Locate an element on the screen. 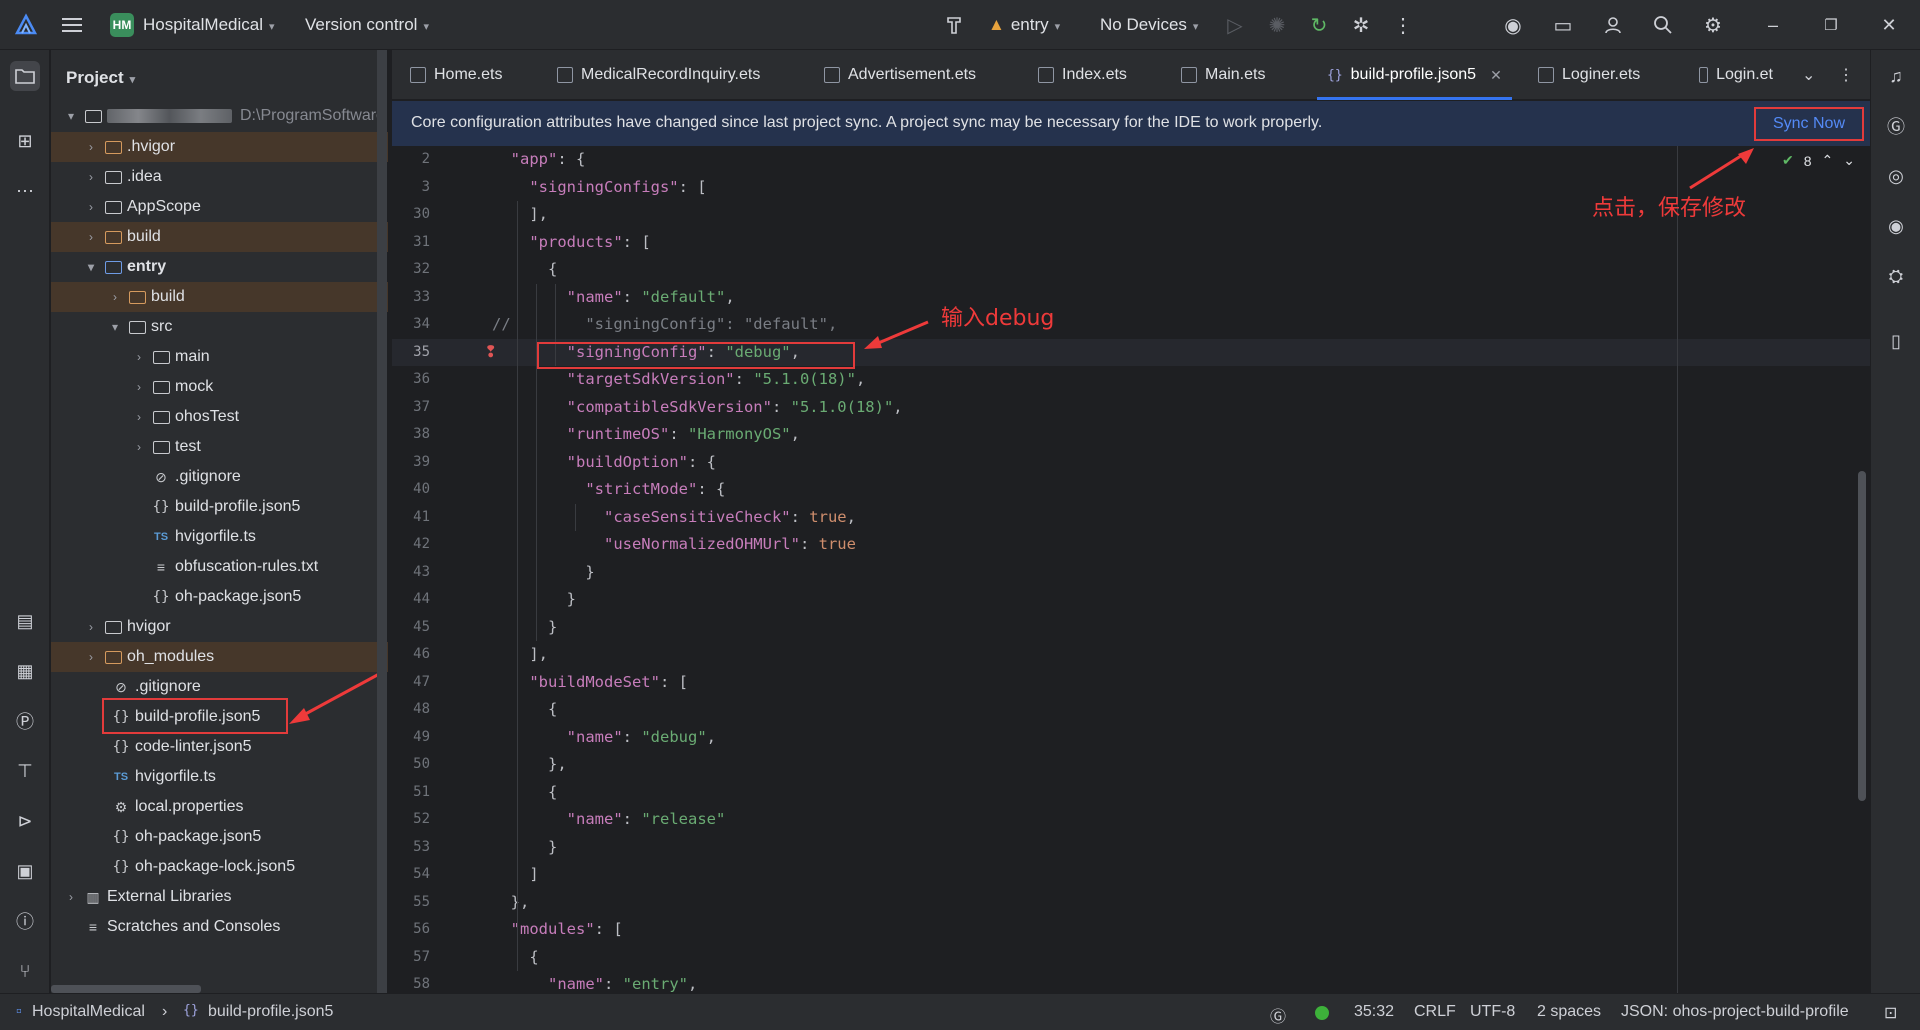  todo-icon: ▤ is located at coordinates (25, 621).